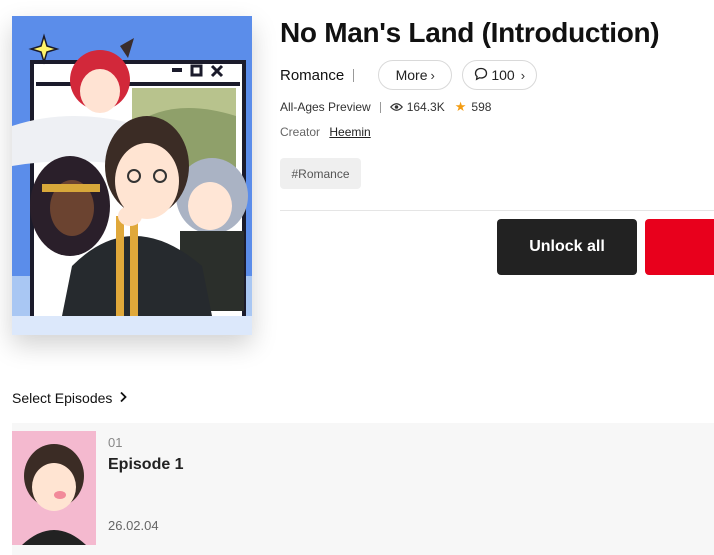 This screenshot has width=714, height=555. Describe the element at coordinates (349, 132) in the screenshot. I see `creator-link: Heemin` at that location.